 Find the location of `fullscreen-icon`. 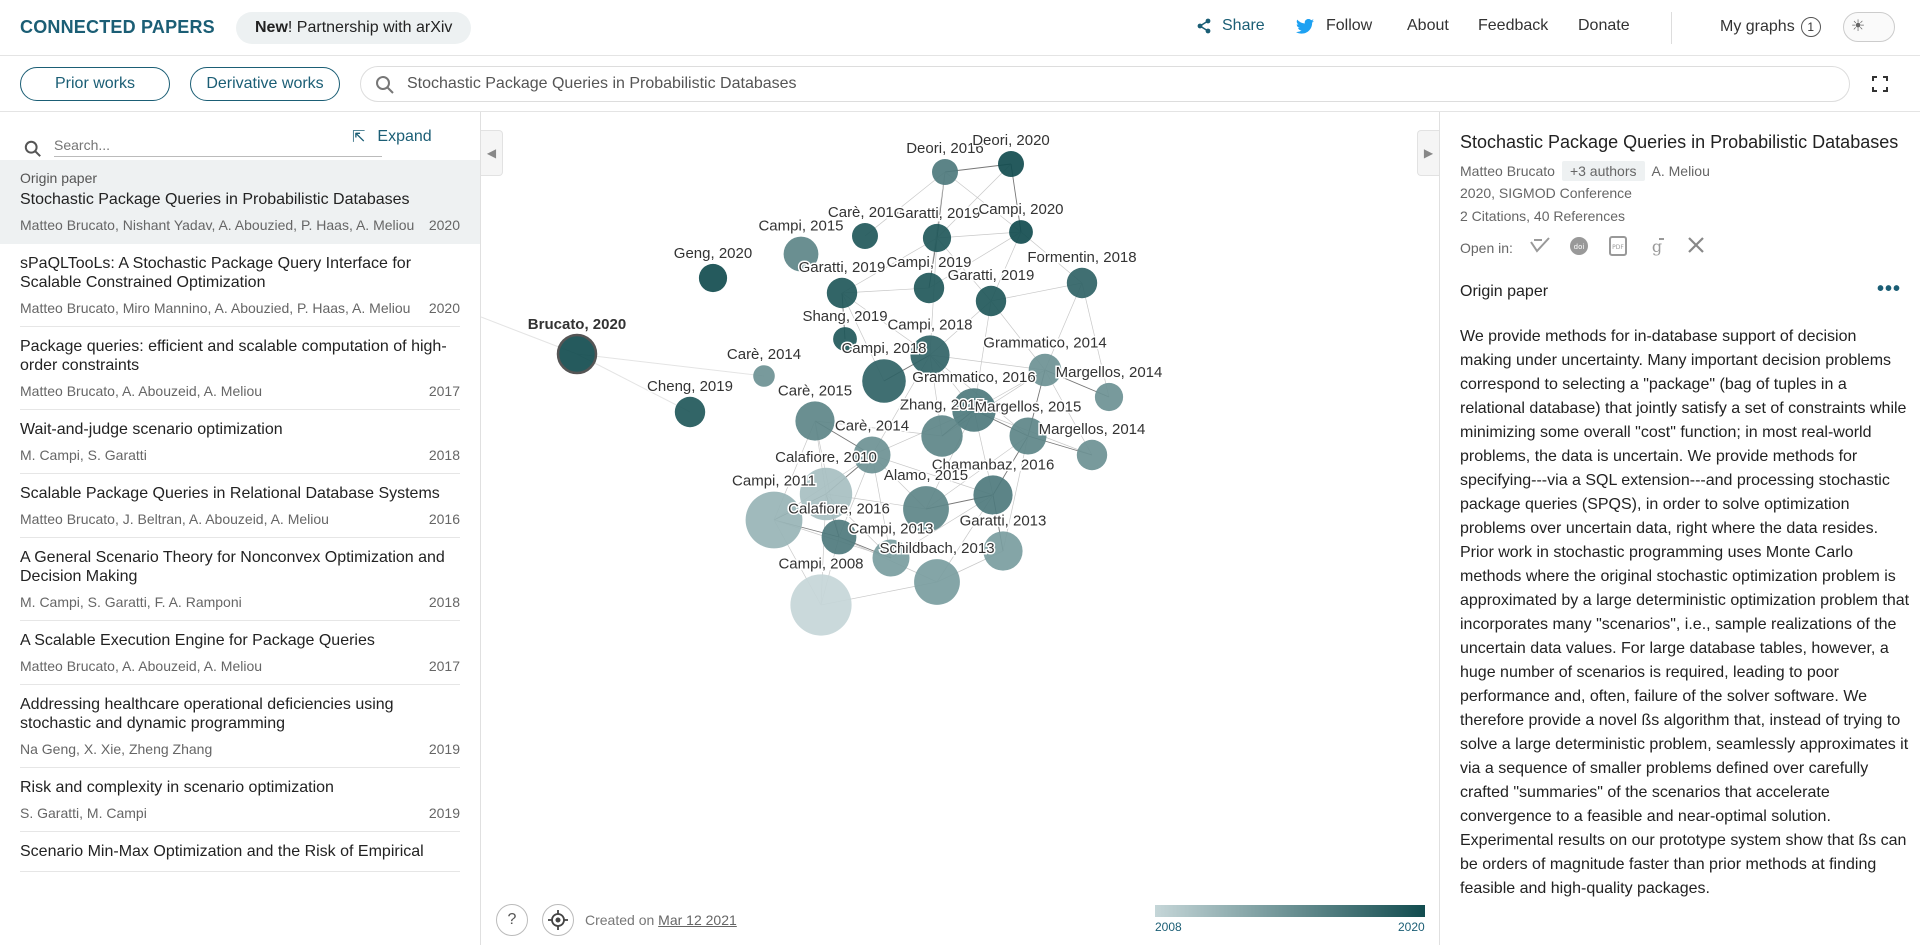

fullscreen-icon is located at coordinates (1880, 84).